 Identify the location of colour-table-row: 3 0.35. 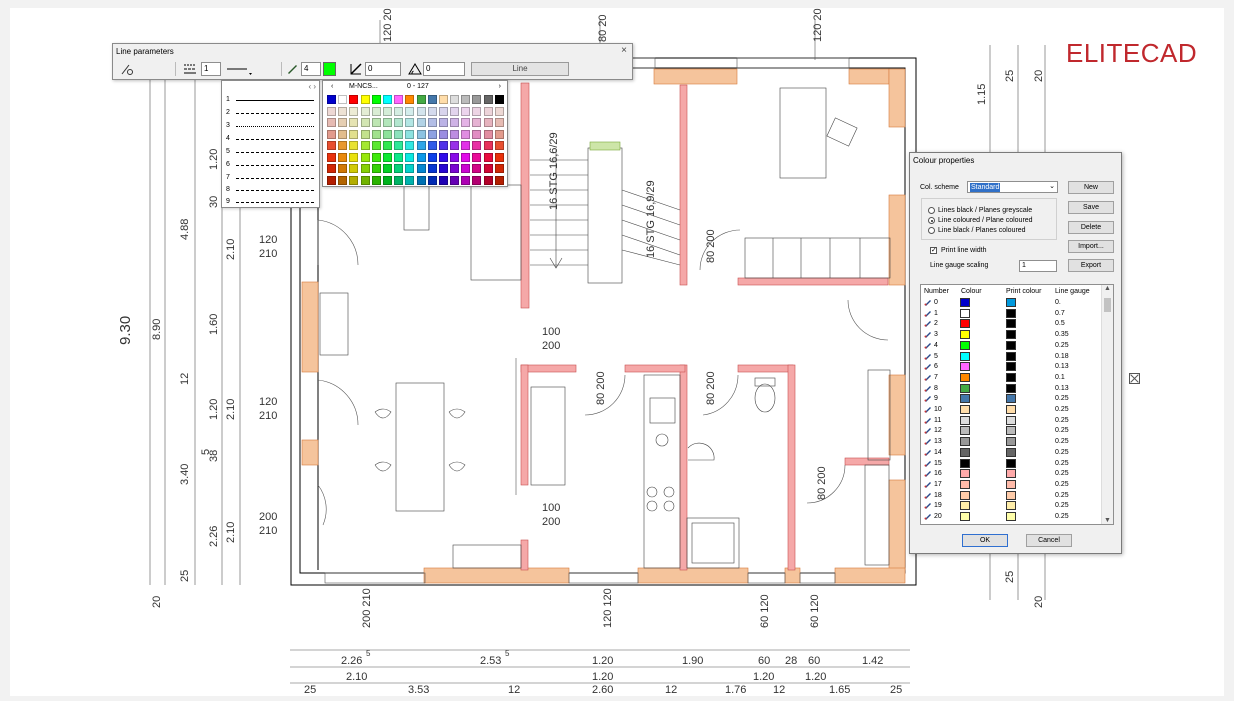
(1012, 334).